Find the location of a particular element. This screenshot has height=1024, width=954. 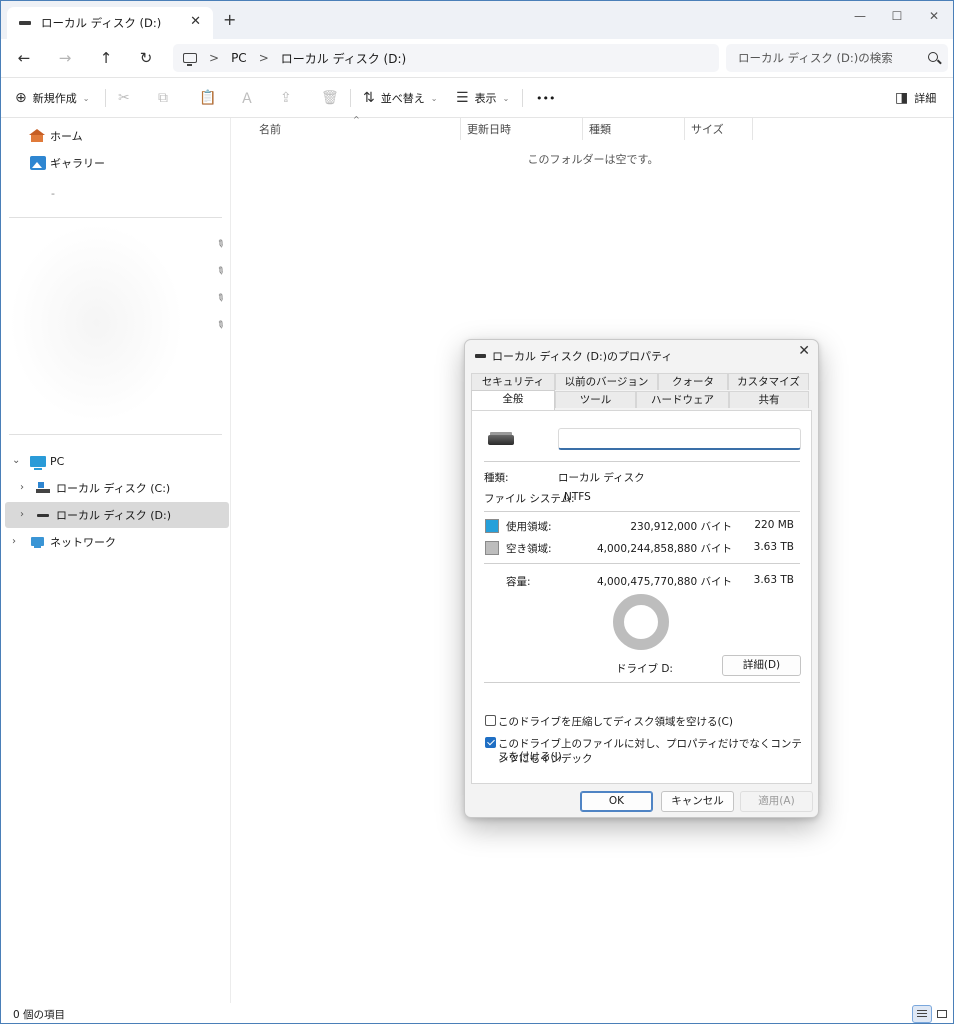

chevron-down-icon: ⌄ is located at coordinates (16, 460).